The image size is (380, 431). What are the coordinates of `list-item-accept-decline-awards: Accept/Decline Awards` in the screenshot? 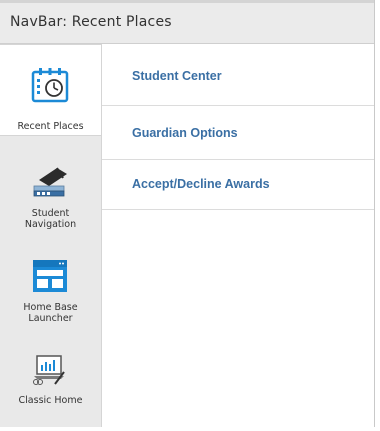 It's located at (238, 185).